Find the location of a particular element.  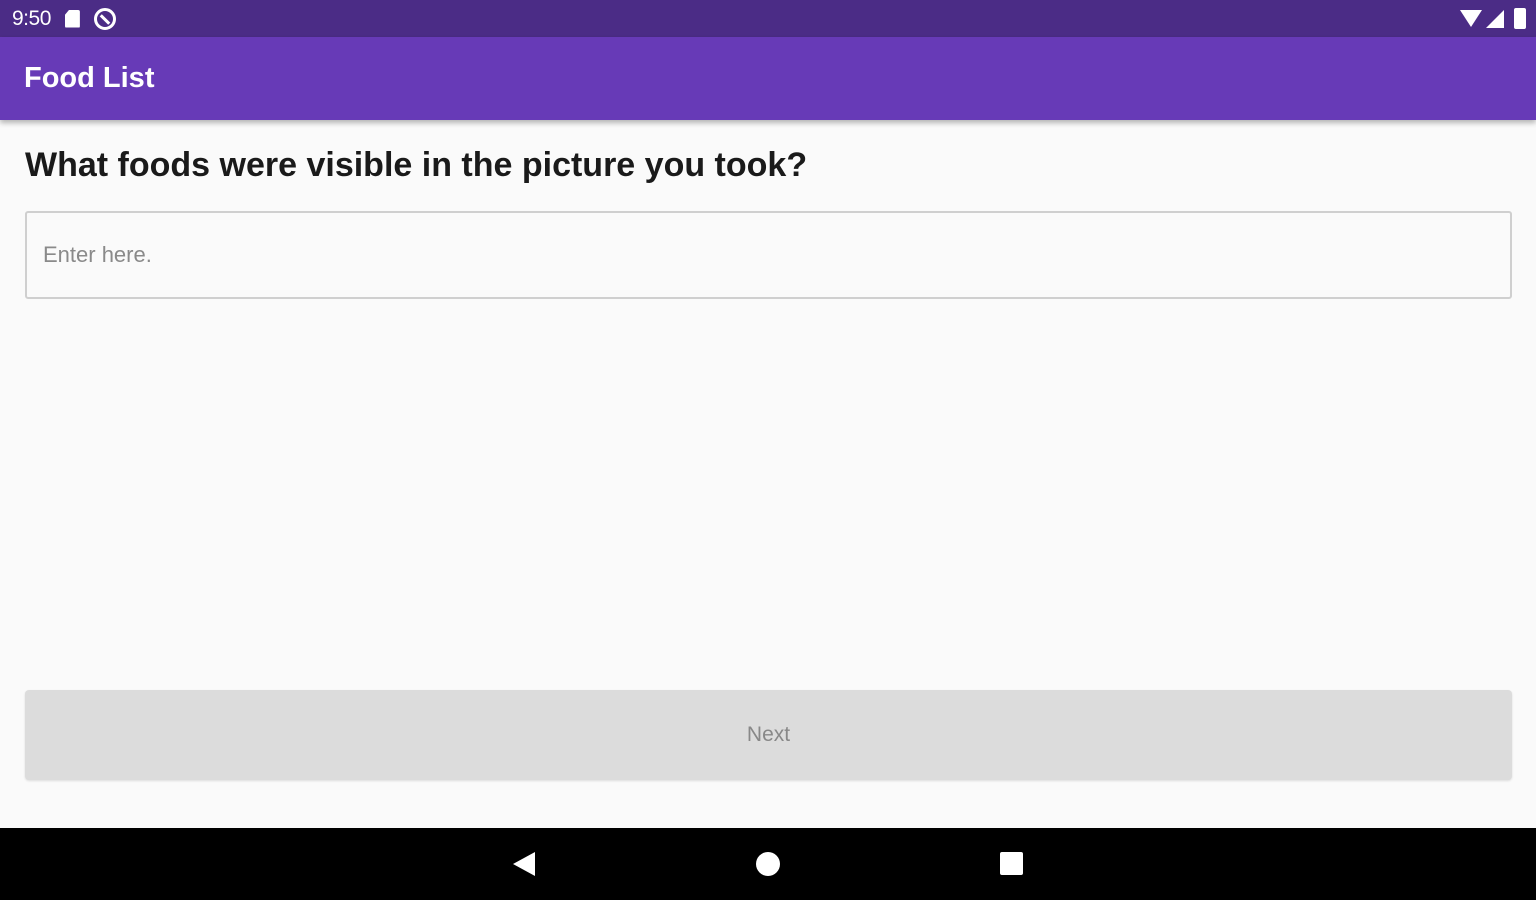

home-icon is located at coordinates (768, 864).